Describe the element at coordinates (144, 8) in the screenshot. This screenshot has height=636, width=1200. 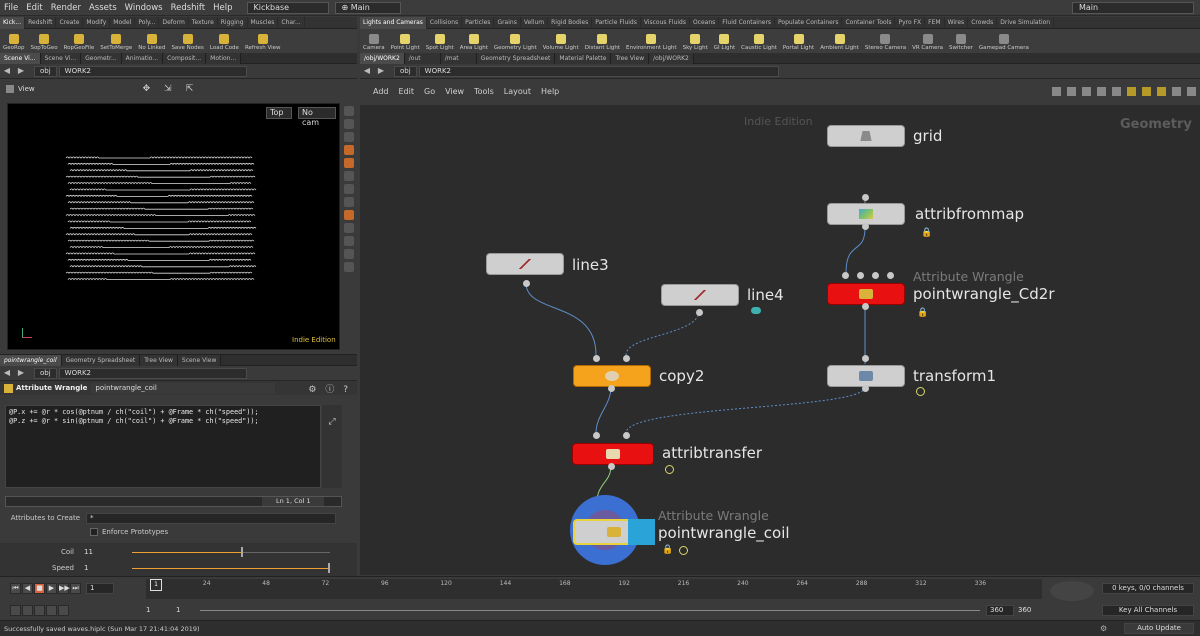
I see `menu-windows: Windows` at that location.